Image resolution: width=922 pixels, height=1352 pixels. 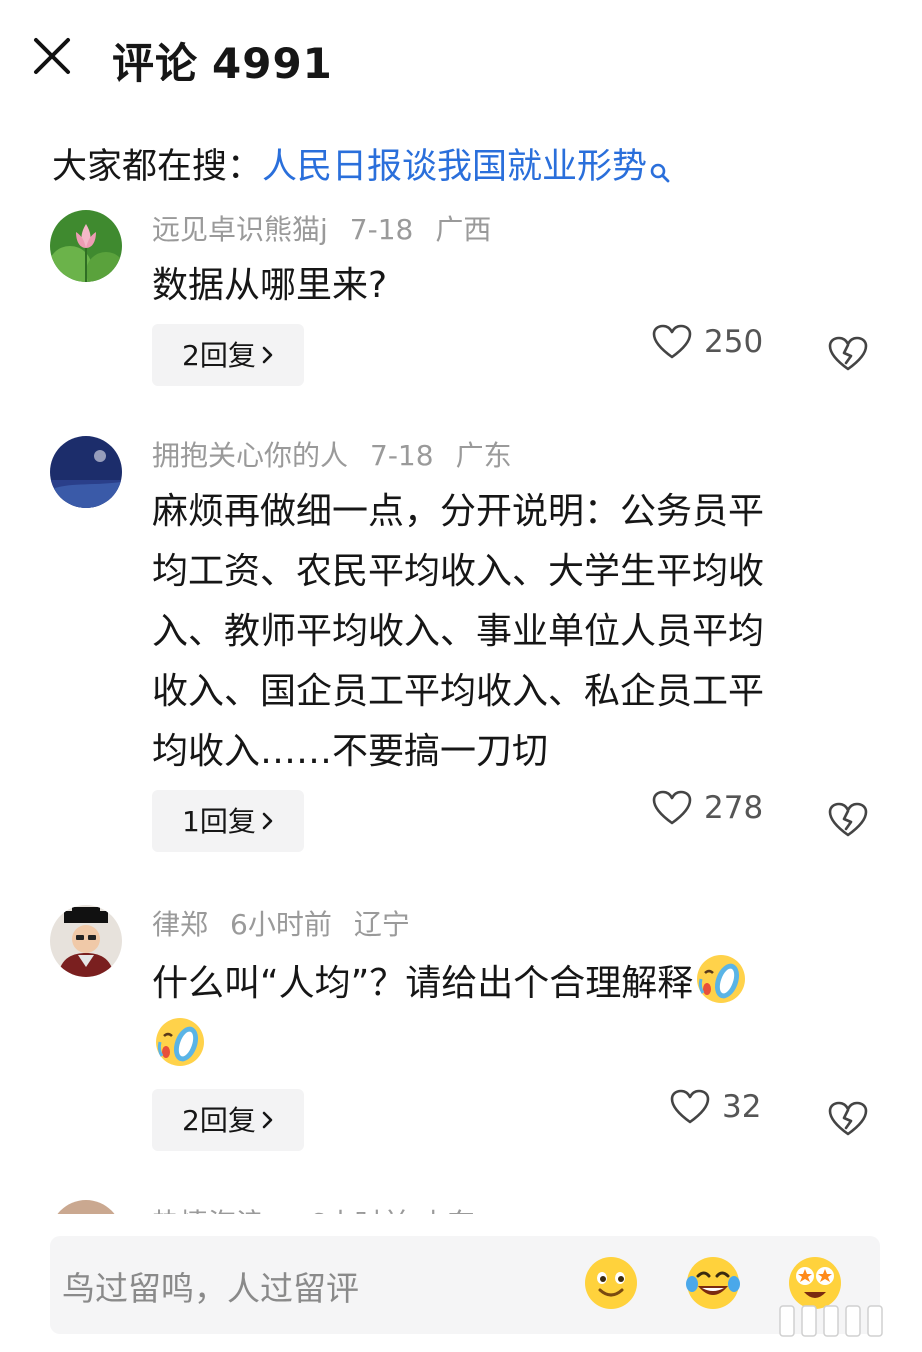 I want to click on next-comment-peek: 热情海浪 ... 6小时前 山东, so click(x=461, y=1205).